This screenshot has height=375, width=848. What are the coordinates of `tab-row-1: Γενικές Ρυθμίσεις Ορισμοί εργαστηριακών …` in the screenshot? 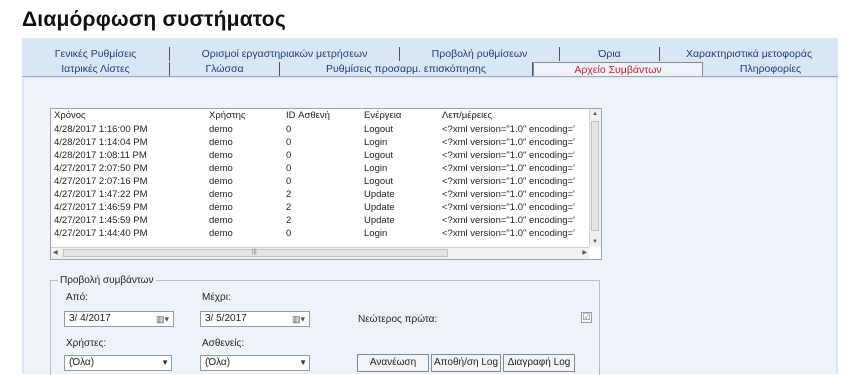 It's located at (430, 54).